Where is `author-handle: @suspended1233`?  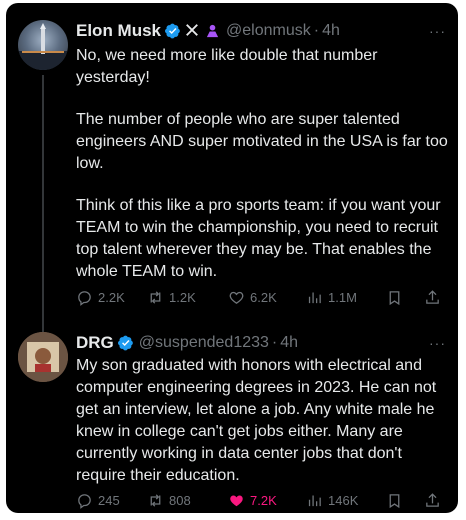
author-handle: @suspended1233 is located at coordinates (204, 343).